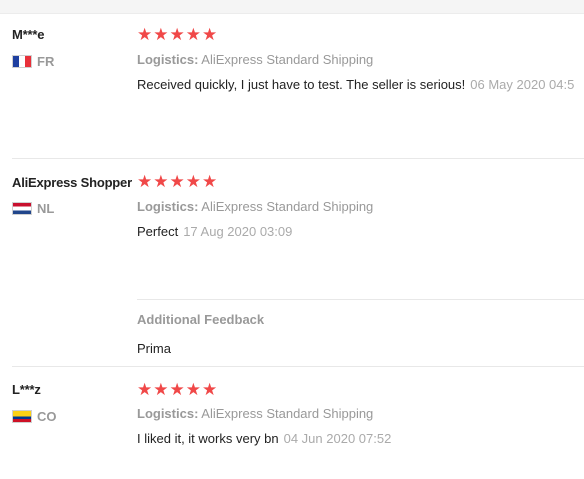  I want to click on review-text: Perfect, so click(158, 231).